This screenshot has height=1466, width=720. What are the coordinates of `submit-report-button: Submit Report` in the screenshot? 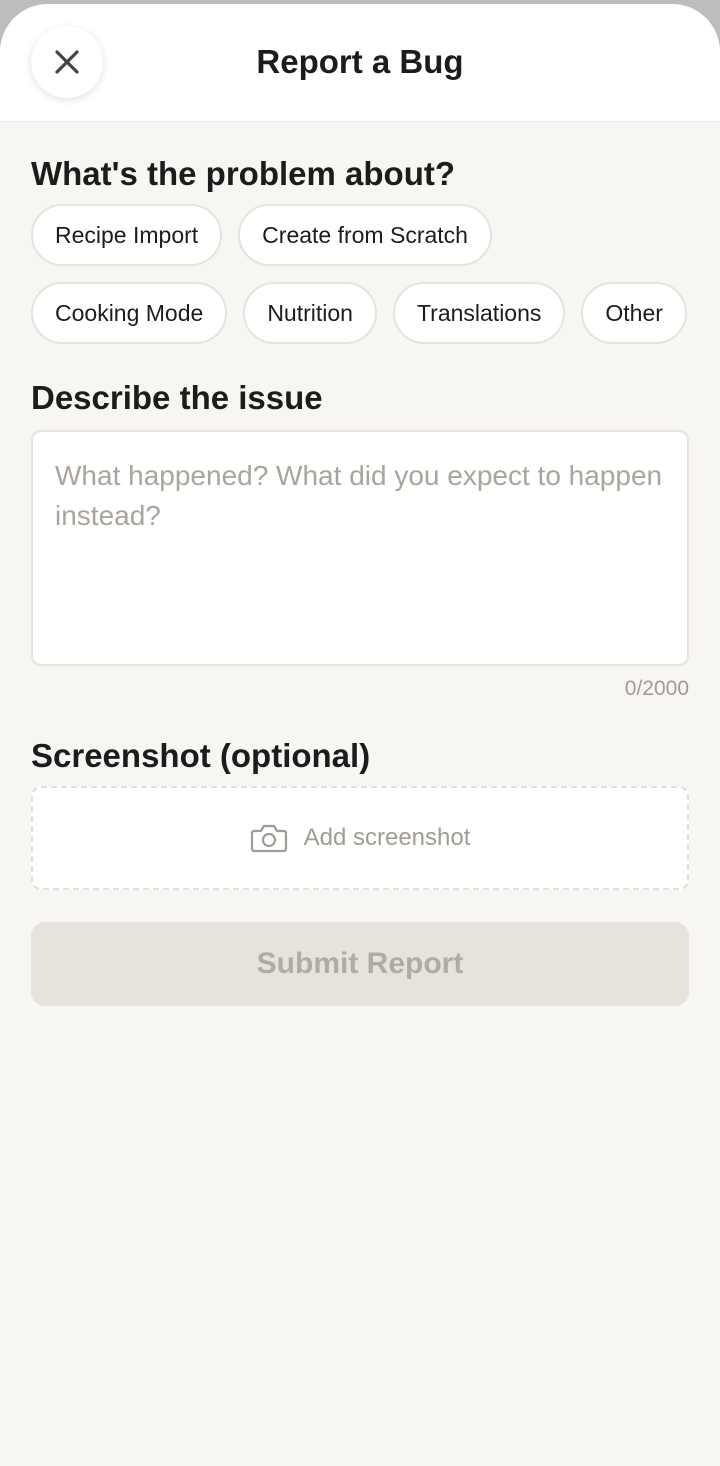 It's located at (360, 964).